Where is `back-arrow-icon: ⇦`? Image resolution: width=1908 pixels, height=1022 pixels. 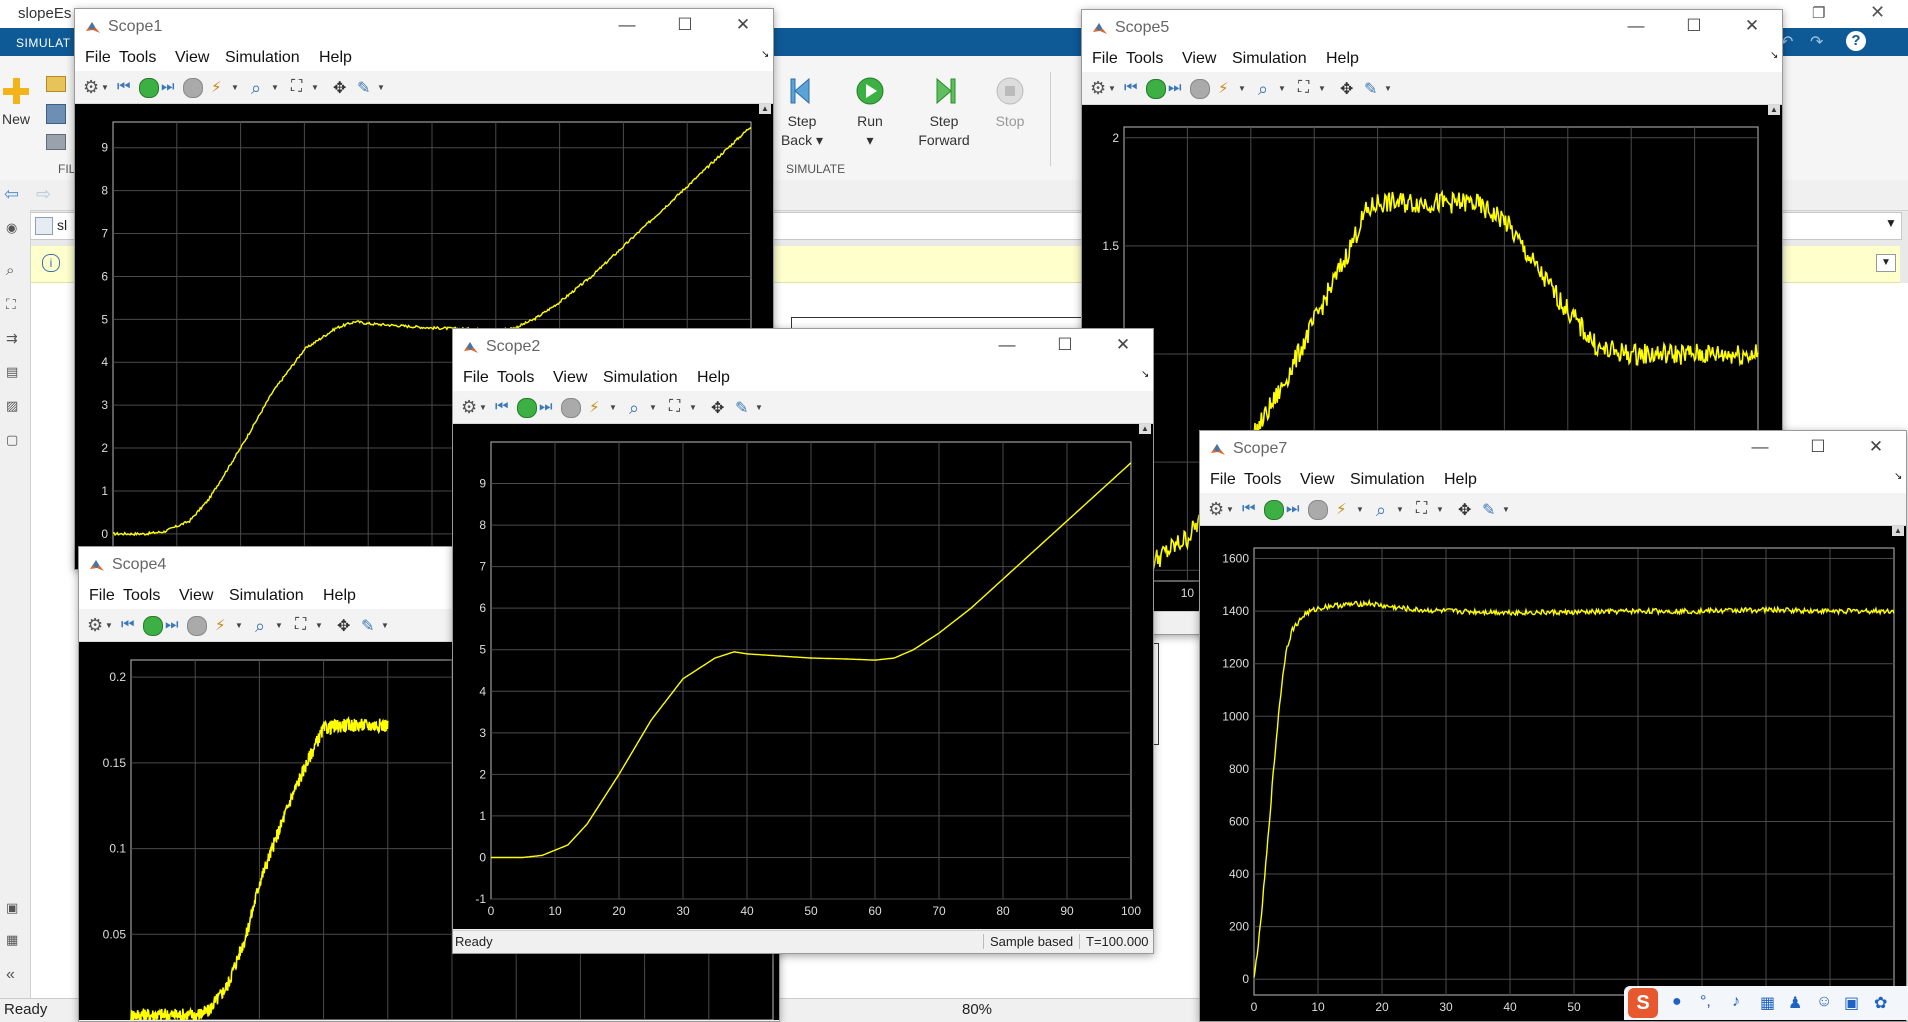
back-arrow-icon: ⇦ is located at coordinates (11, 194).